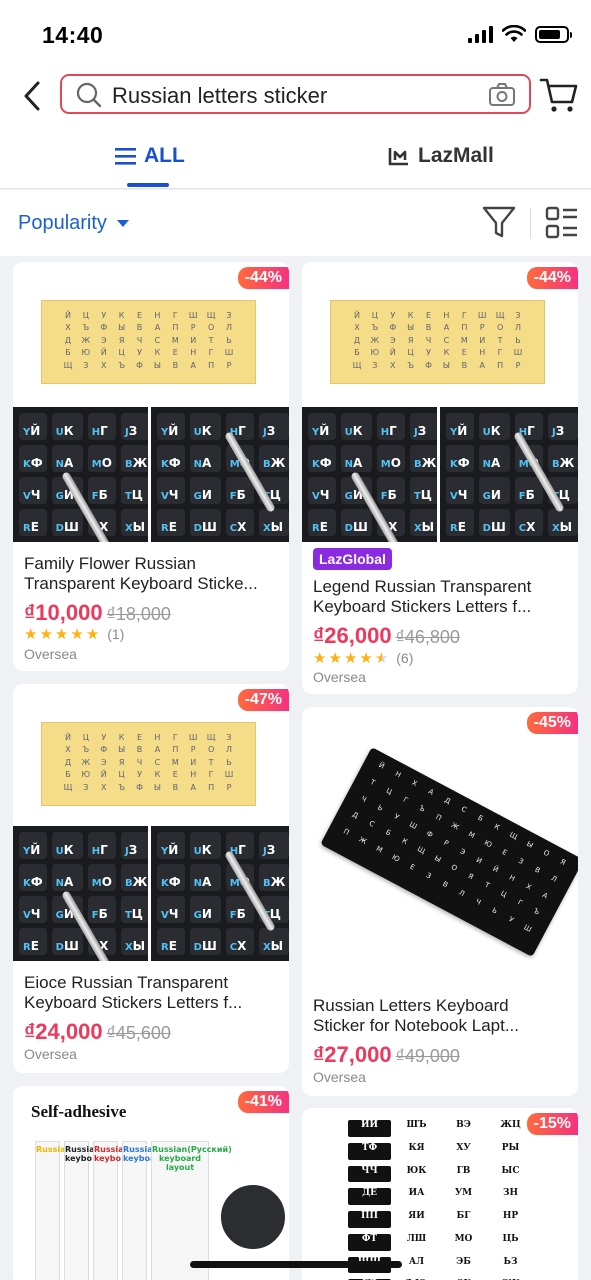  Describe the element at coordinates (552, 1124) in the screenshot. I see `discount-badge: -15%` at that location.